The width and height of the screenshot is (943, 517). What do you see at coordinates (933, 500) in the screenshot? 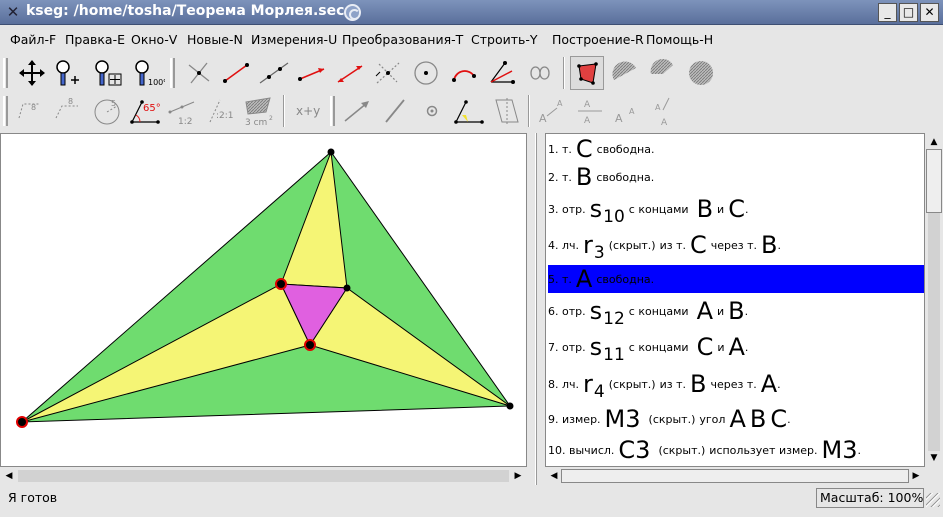
I see `resize-grip-icon` at bounding box center [933, 500].